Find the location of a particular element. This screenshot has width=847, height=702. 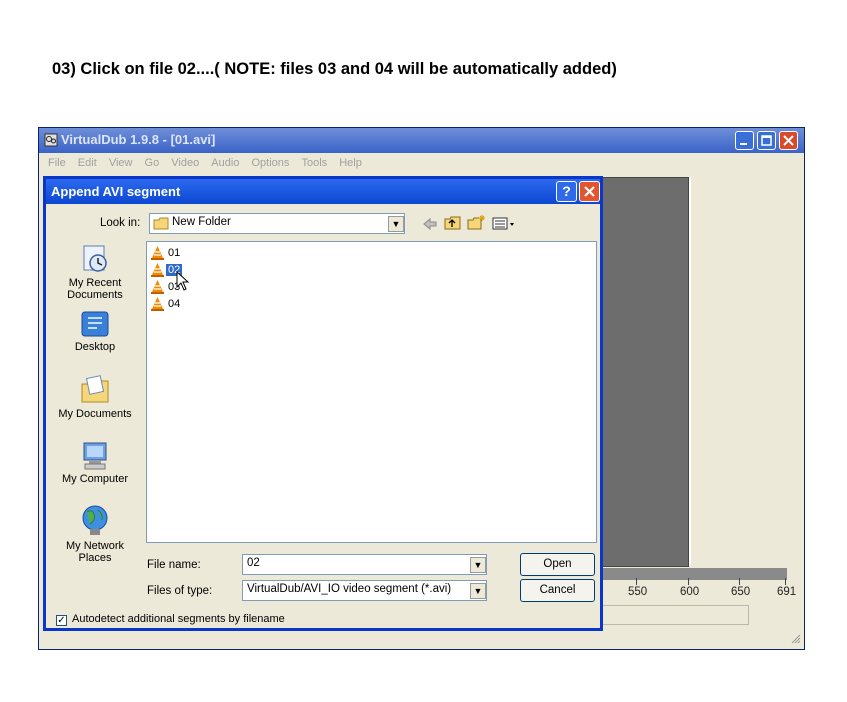

maximize-button is located at coordinates (766, 140).